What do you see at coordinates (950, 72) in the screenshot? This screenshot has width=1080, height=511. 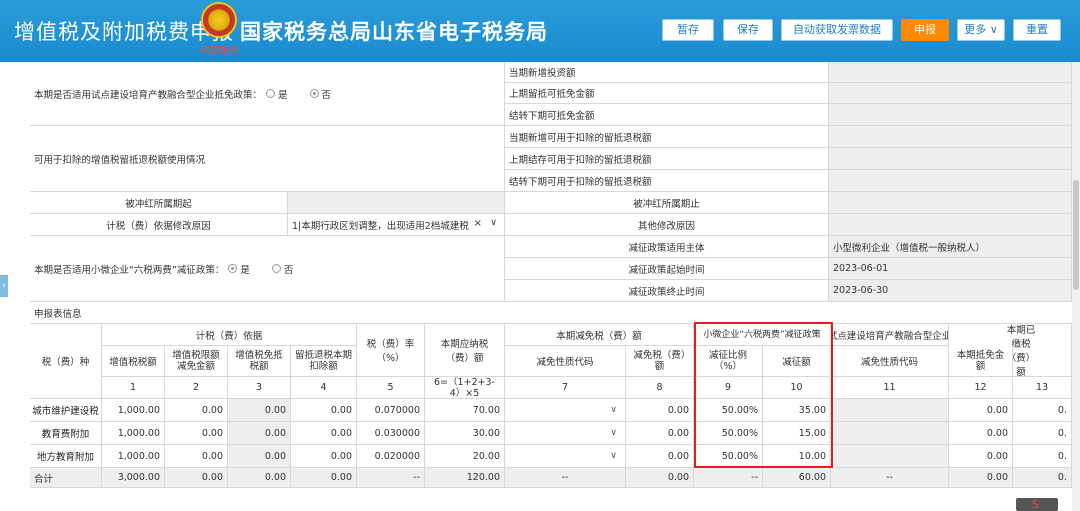 I see `pilot-row-1-value` at bounding box center [950, 72].